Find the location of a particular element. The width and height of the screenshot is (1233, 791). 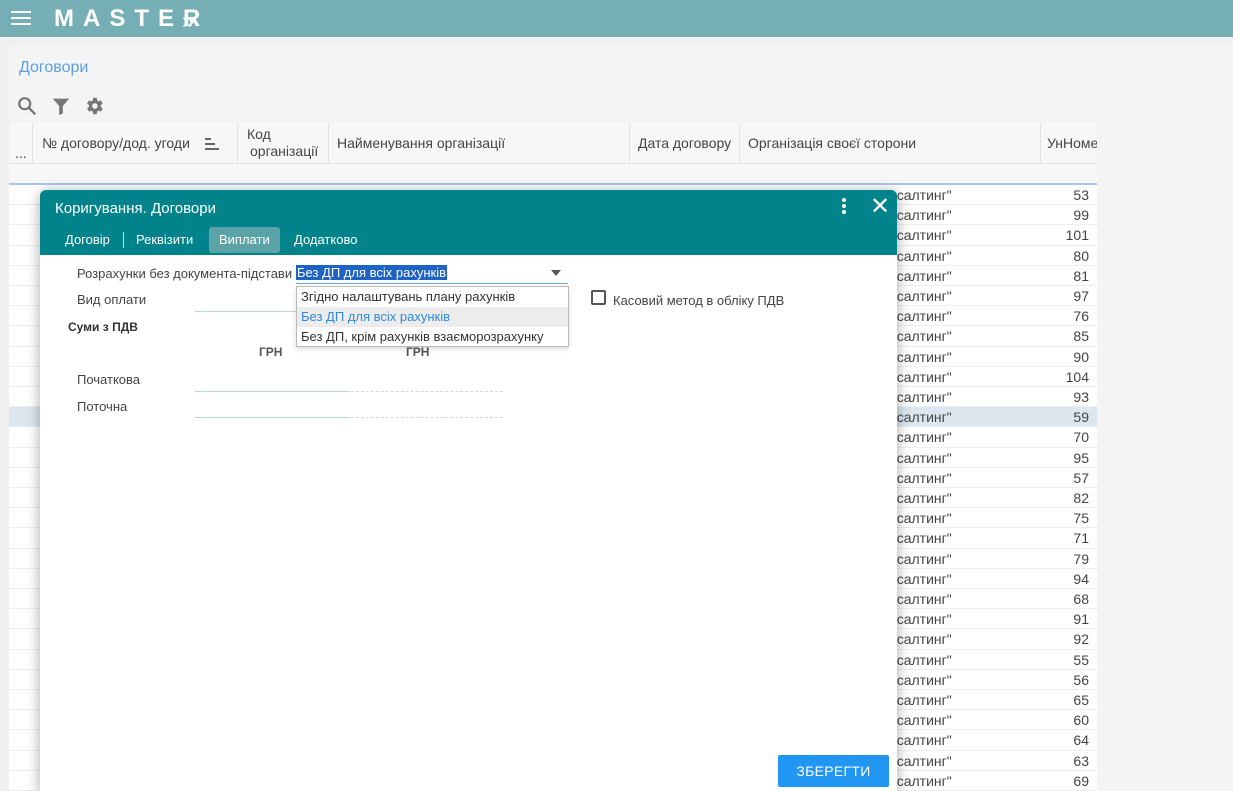

unique-number-cell: 95 is located at coordinates (1081, 457).